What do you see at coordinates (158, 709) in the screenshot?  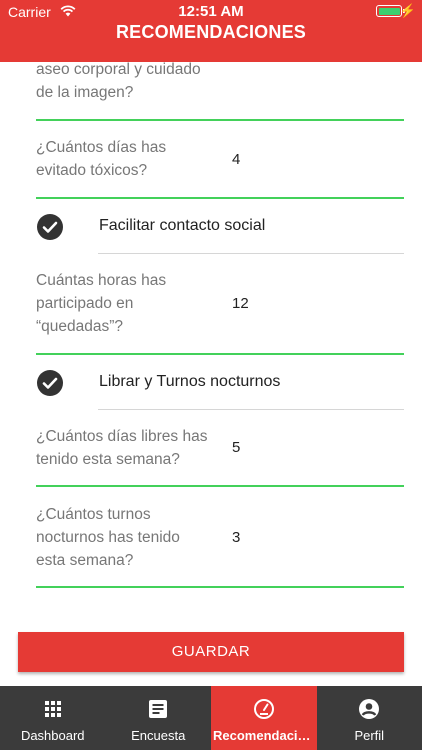 I see `document-icon` at bounding box center [158, 709].